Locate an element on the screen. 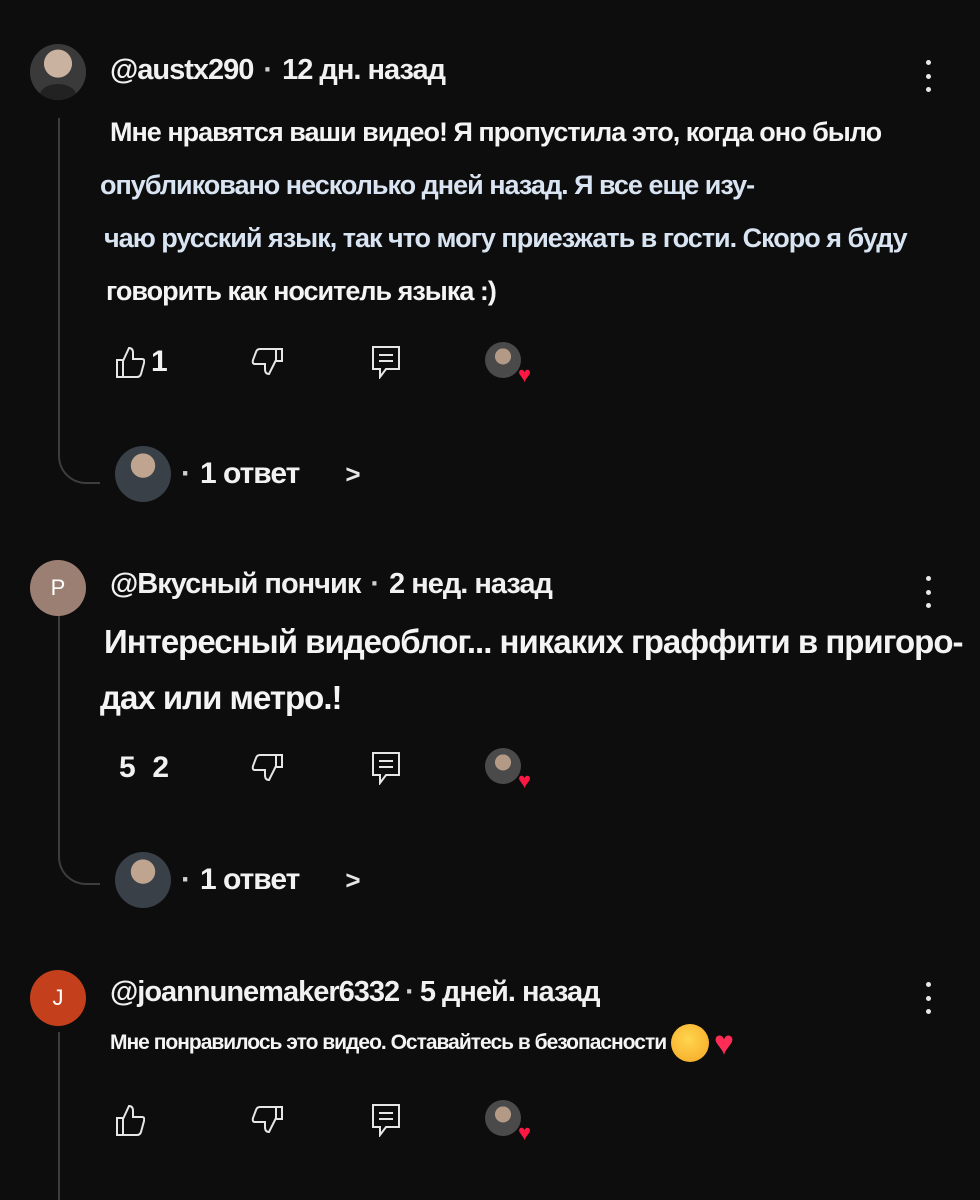 This screenshot has height=1200, width=980. avatar-letter: J is located at coordinates (58, 997).